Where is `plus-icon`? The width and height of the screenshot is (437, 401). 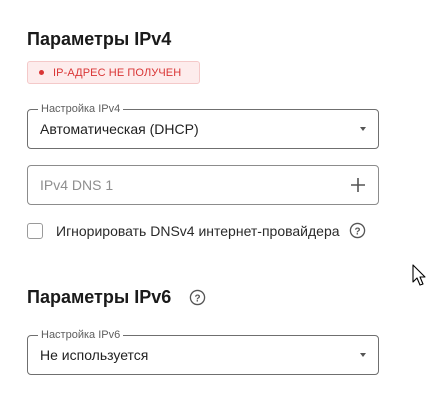 plus-icon is located at coordinates (358, 185).